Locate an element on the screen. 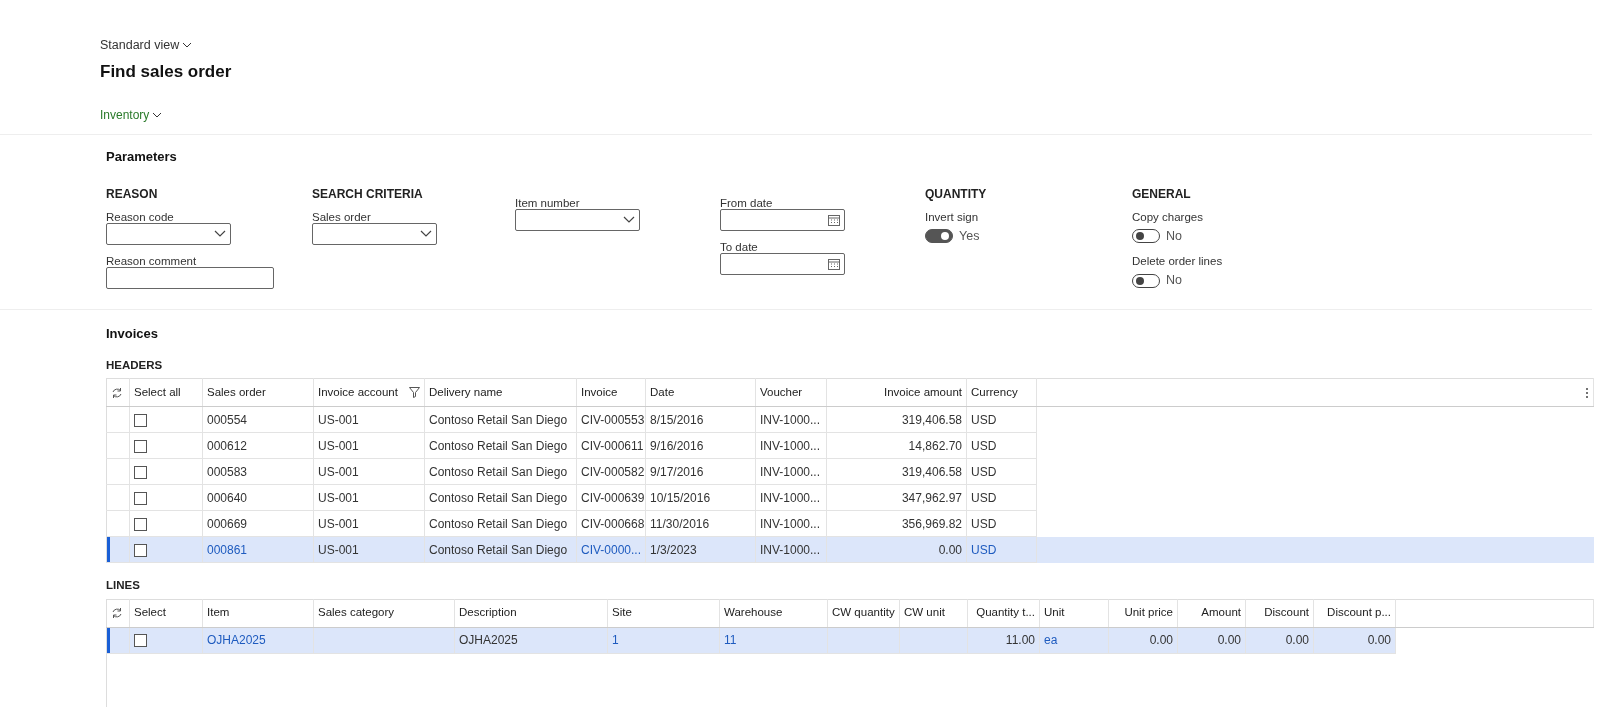 Image resolution: width=1600 pixels, height=707 pixels. column-header: CW quantity is located at coordinates (863, 613).